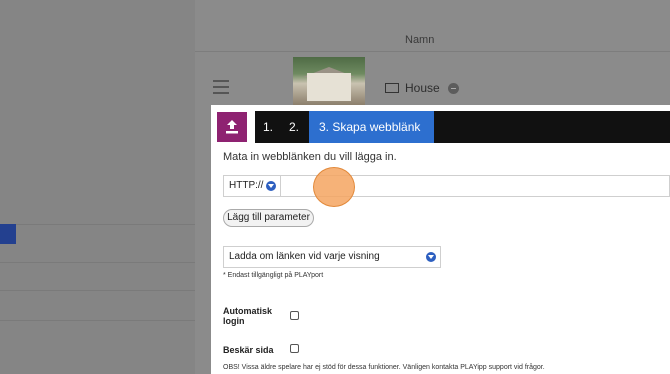  What do you see at coordinates (392, 88) in the screenshot?
I see `image-icon` at bounding box center [392, 88].